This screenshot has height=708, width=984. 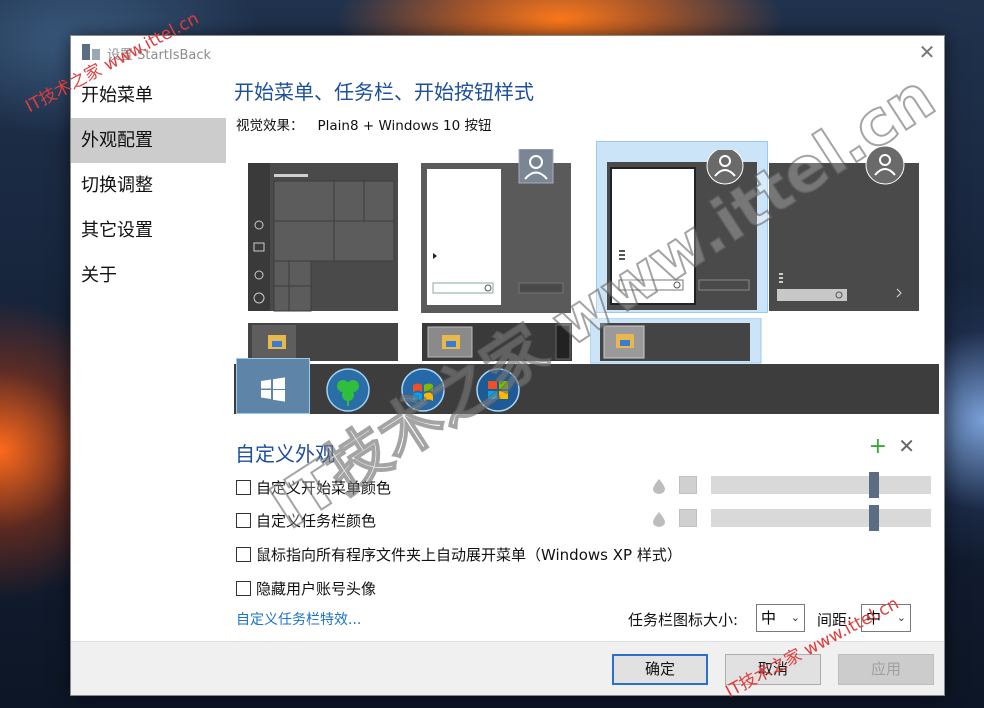 I want to click on checkbox-label: 隐藏用户账号头像, so click(x=316, y=589).